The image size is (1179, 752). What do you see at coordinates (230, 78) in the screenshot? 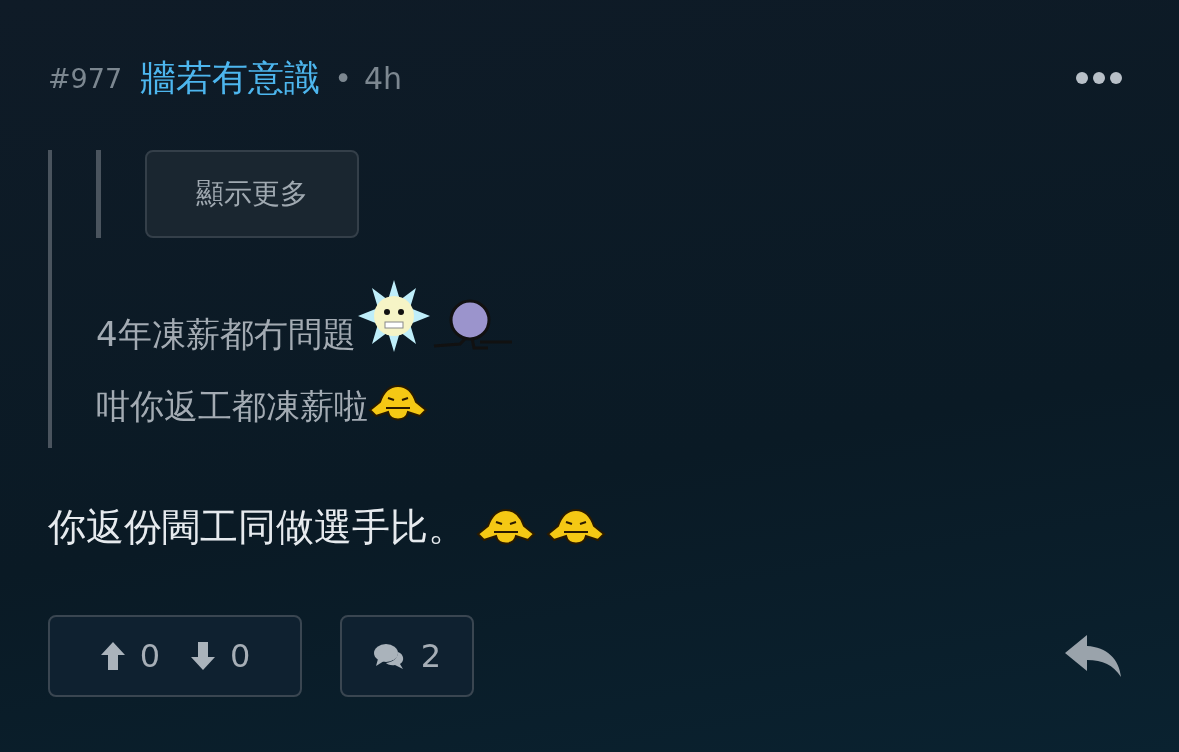
I see `author-name: 牆若有意識` at bounding box center [230, 78].